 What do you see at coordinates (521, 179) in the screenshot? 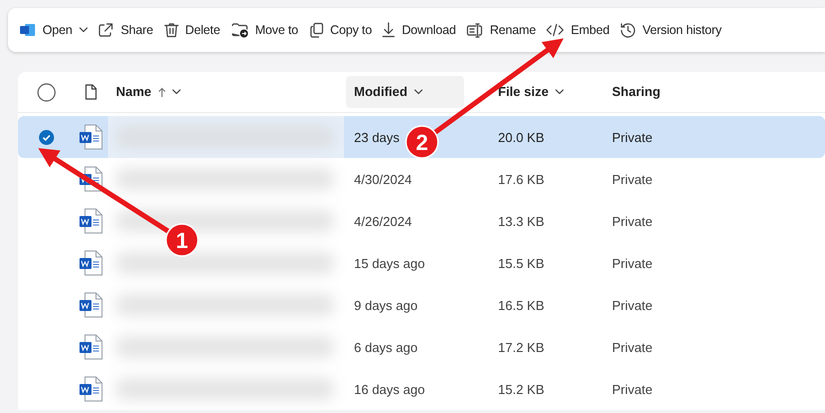
I see `size-cell: 17.6 KB` at bounding box center [521, 179].